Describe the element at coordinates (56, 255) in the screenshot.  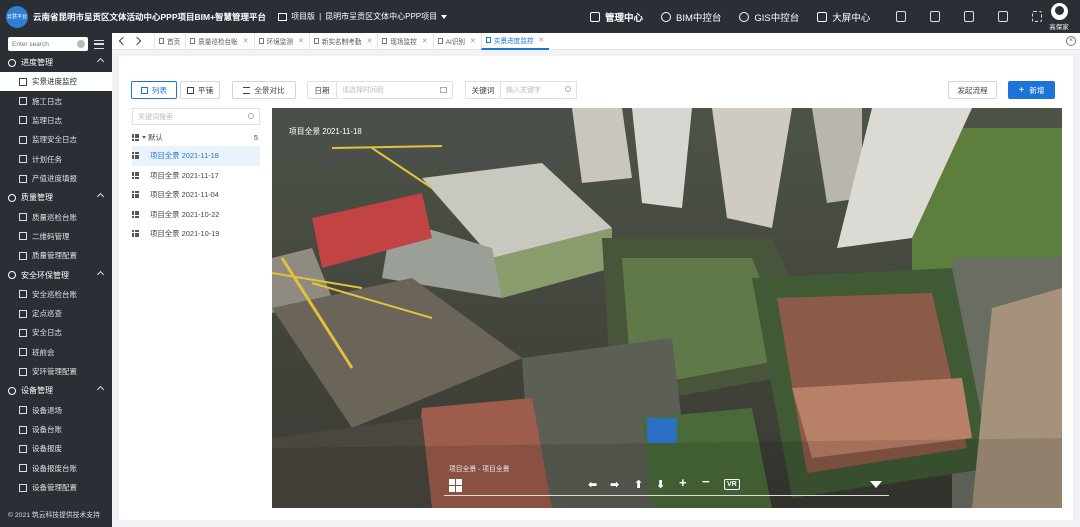
I see `sidebar-item: 质量管理配置` at that location.